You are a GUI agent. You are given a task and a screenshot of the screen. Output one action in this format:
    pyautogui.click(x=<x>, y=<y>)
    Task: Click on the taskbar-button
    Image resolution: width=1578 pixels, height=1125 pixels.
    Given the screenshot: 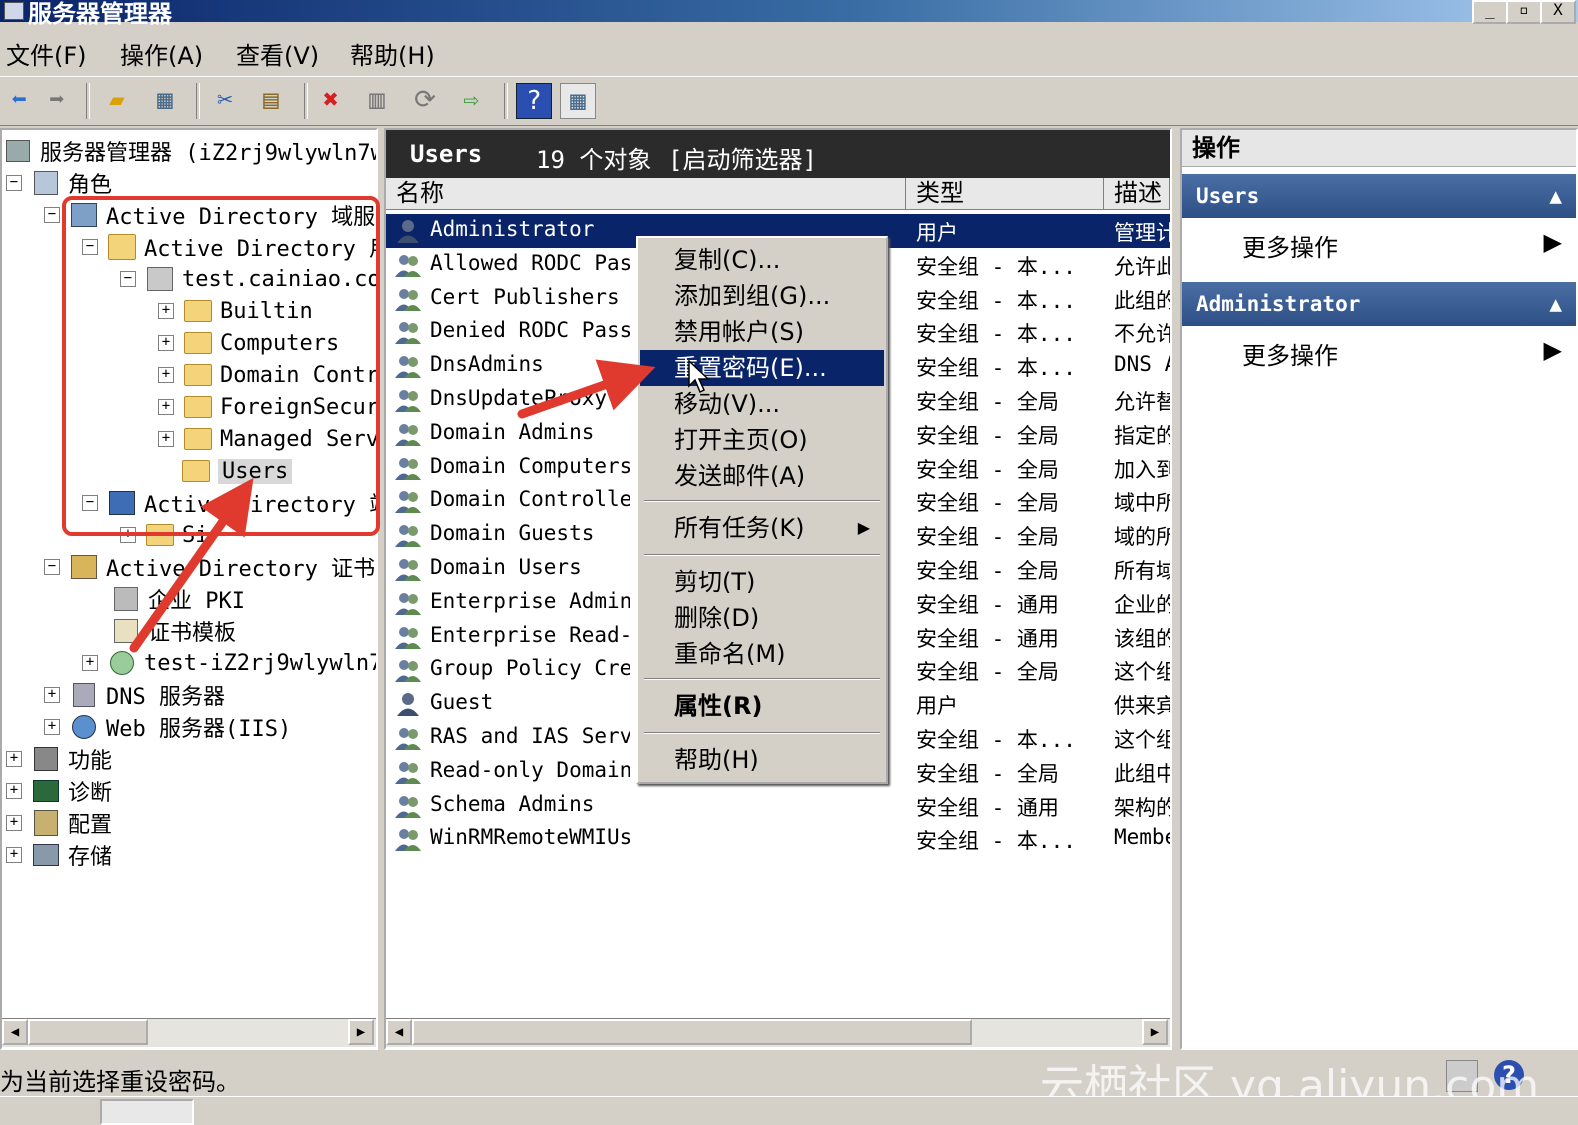 What is the action you would take?
    pyautogui.click(x=147, y=1112)
    